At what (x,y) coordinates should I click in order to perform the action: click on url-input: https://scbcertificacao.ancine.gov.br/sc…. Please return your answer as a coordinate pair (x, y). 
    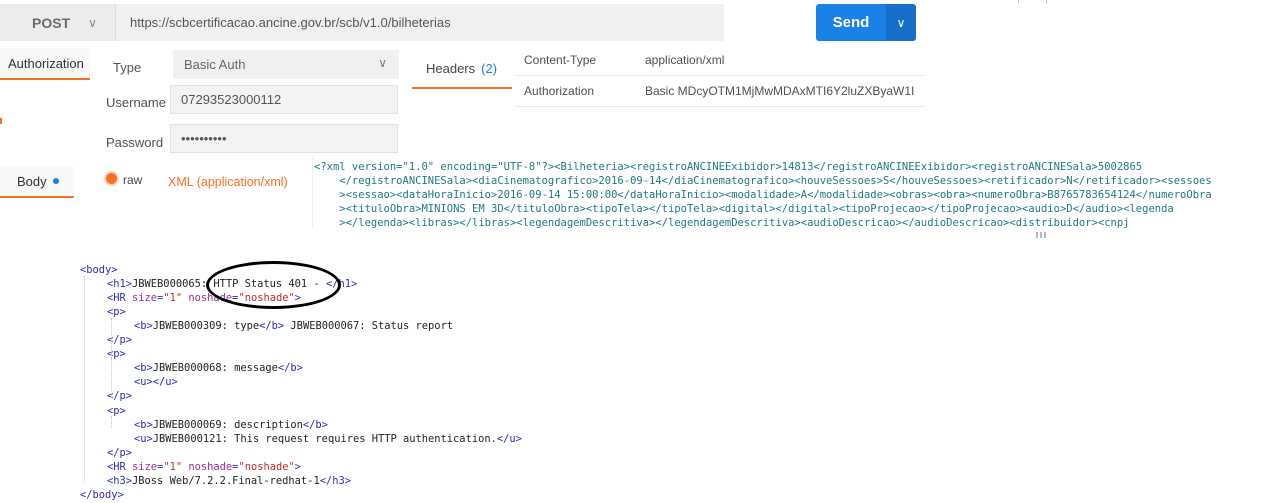
    Looking at the image, I should click on (420, 22).